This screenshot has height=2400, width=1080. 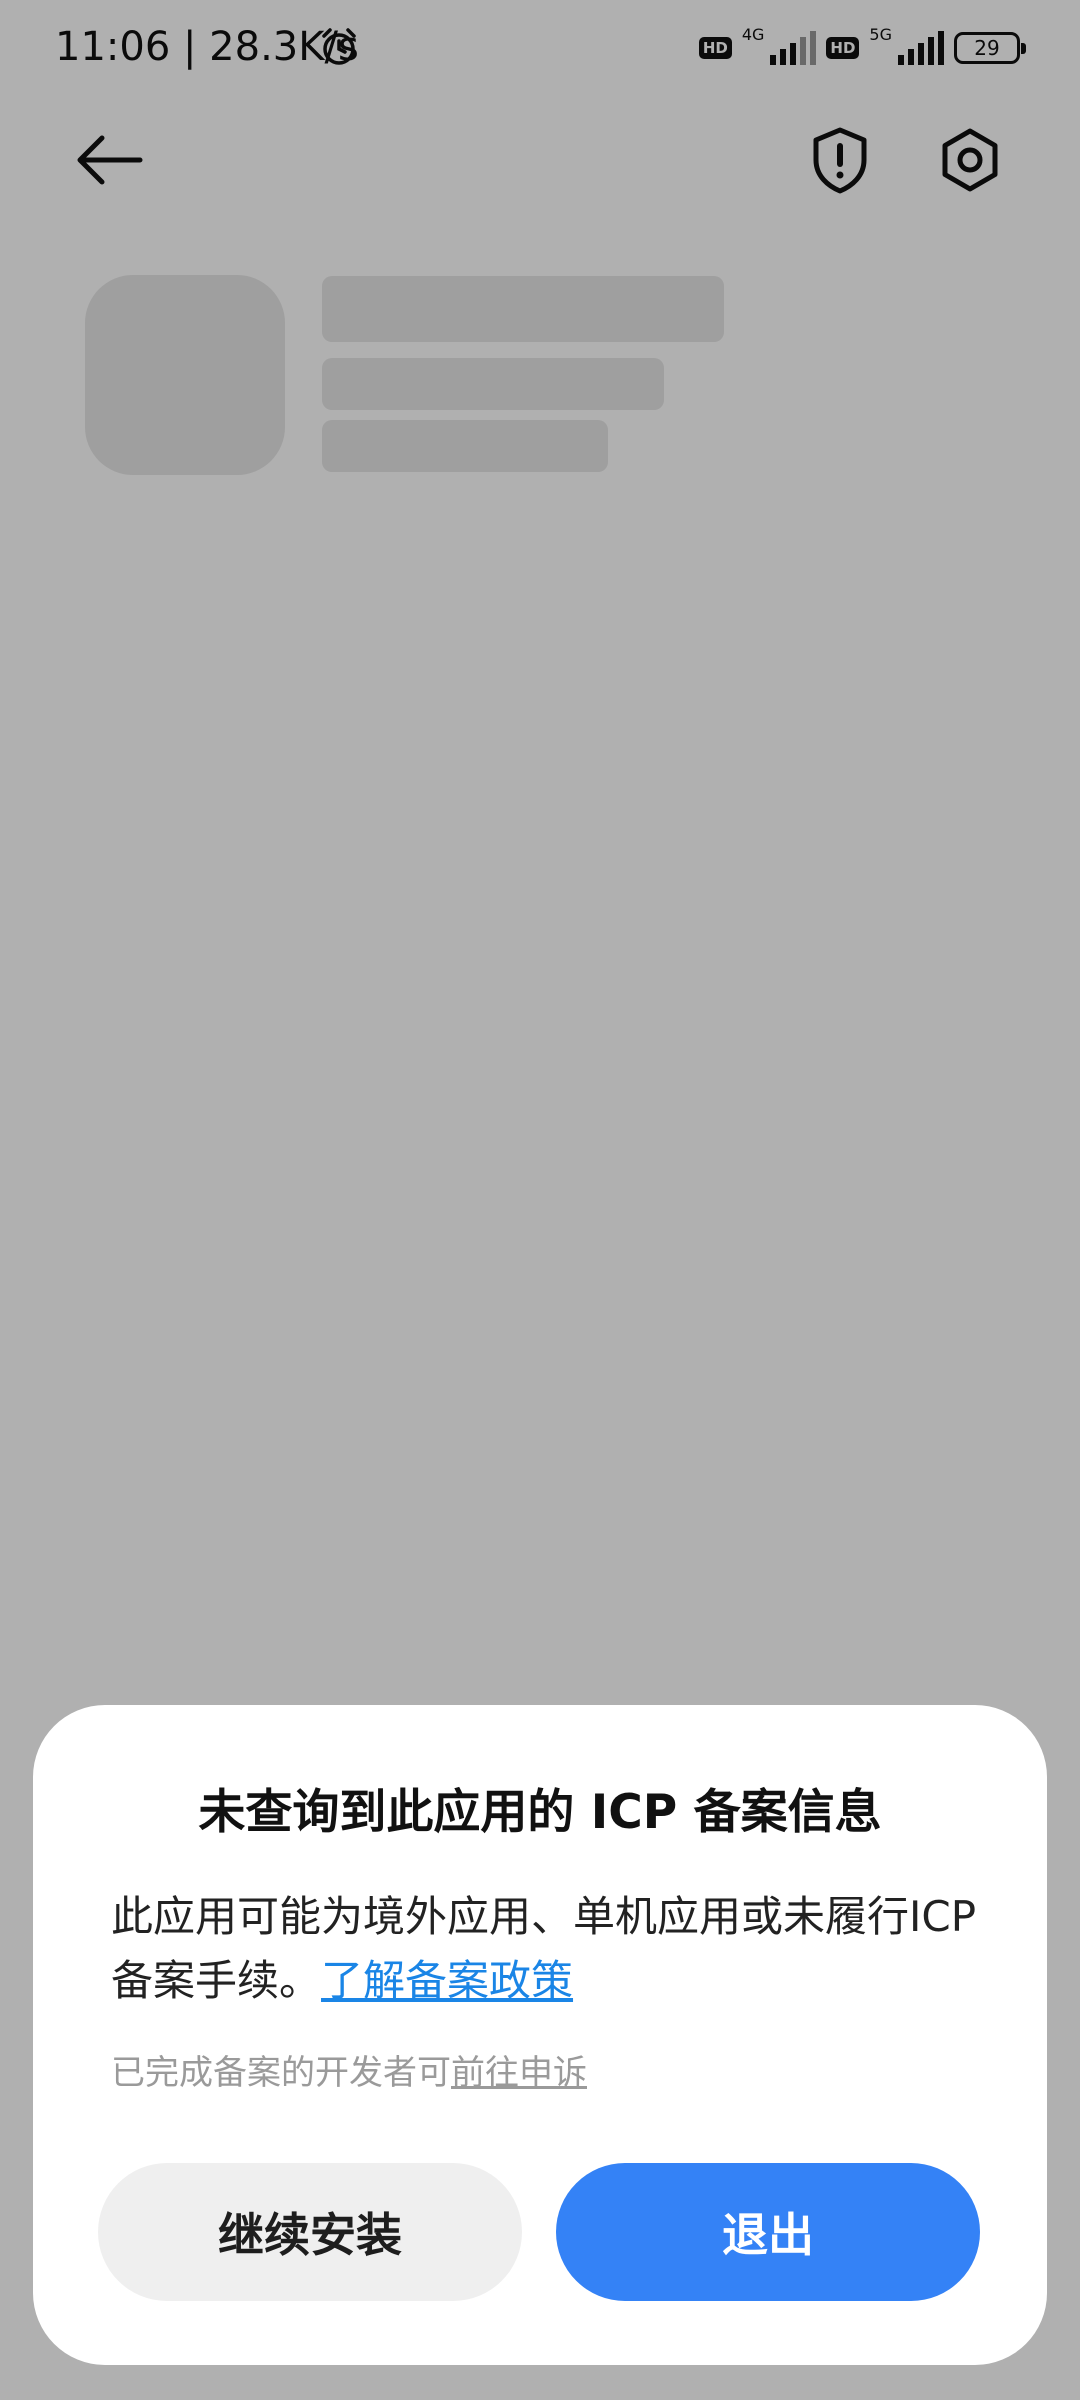 What do you see at coordinates (281, 2073) in the screenshot?
I see `dialog-note-text: 已完成备案的开发者可` at bounding box center [281, 2073].